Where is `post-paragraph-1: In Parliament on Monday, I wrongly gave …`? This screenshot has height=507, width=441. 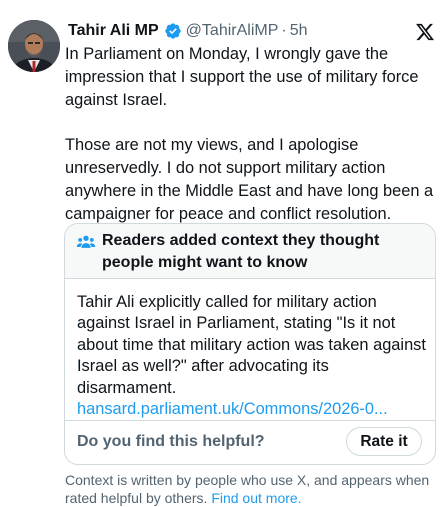 post-paragraph-1: In Parliament on Monday, I wrongly gave … is located at coordinates (242, 77).